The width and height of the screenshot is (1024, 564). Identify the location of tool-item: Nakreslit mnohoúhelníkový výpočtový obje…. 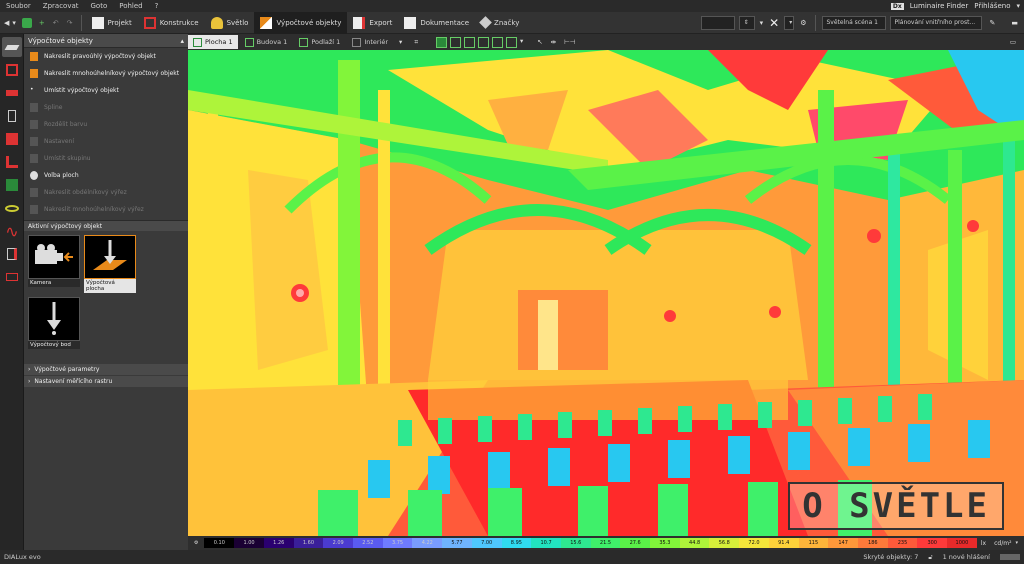
(106, 73).